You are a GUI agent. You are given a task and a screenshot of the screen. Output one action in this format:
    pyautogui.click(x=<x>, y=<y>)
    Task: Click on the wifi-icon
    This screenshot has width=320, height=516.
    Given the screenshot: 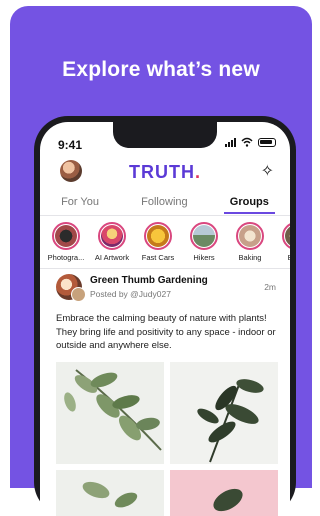 What is the action you would take?
    pyautogui.click(x=247, y=142)
    